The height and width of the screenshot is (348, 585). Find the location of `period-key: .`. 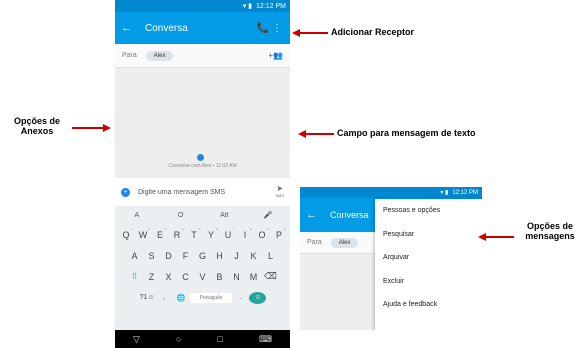

period-key: . is located at coordinates (240, 297).